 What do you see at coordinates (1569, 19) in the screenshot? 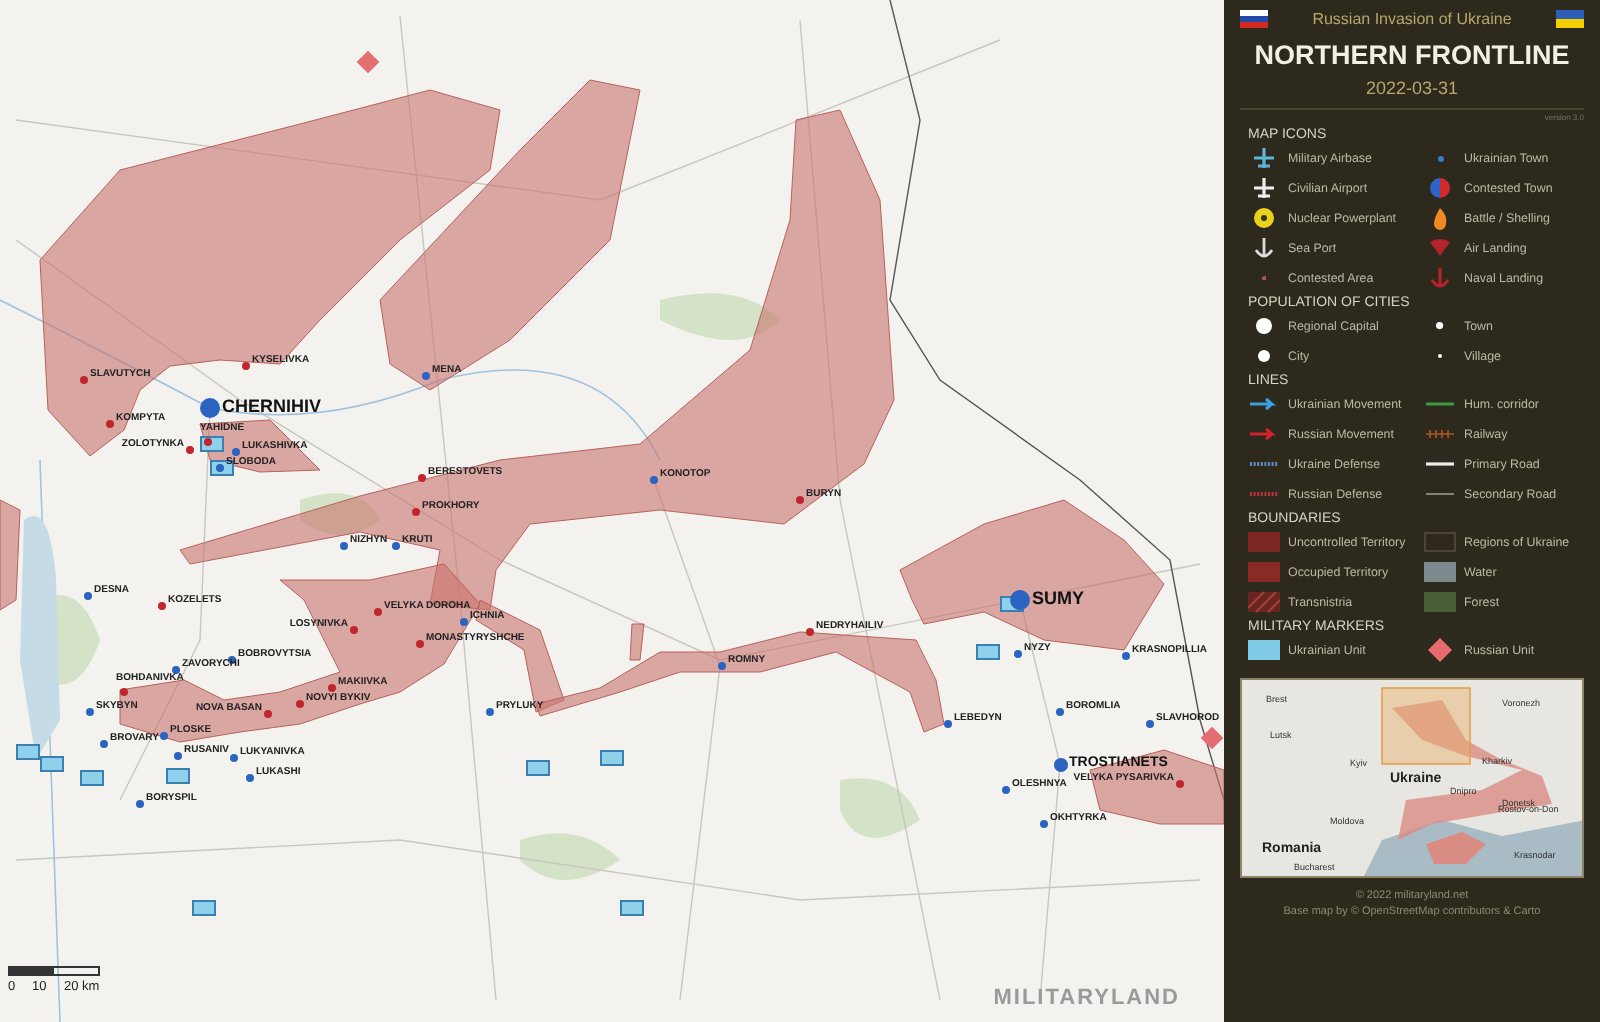
I see `bicolor-flag-icon` at bounding box center [1569, 19].